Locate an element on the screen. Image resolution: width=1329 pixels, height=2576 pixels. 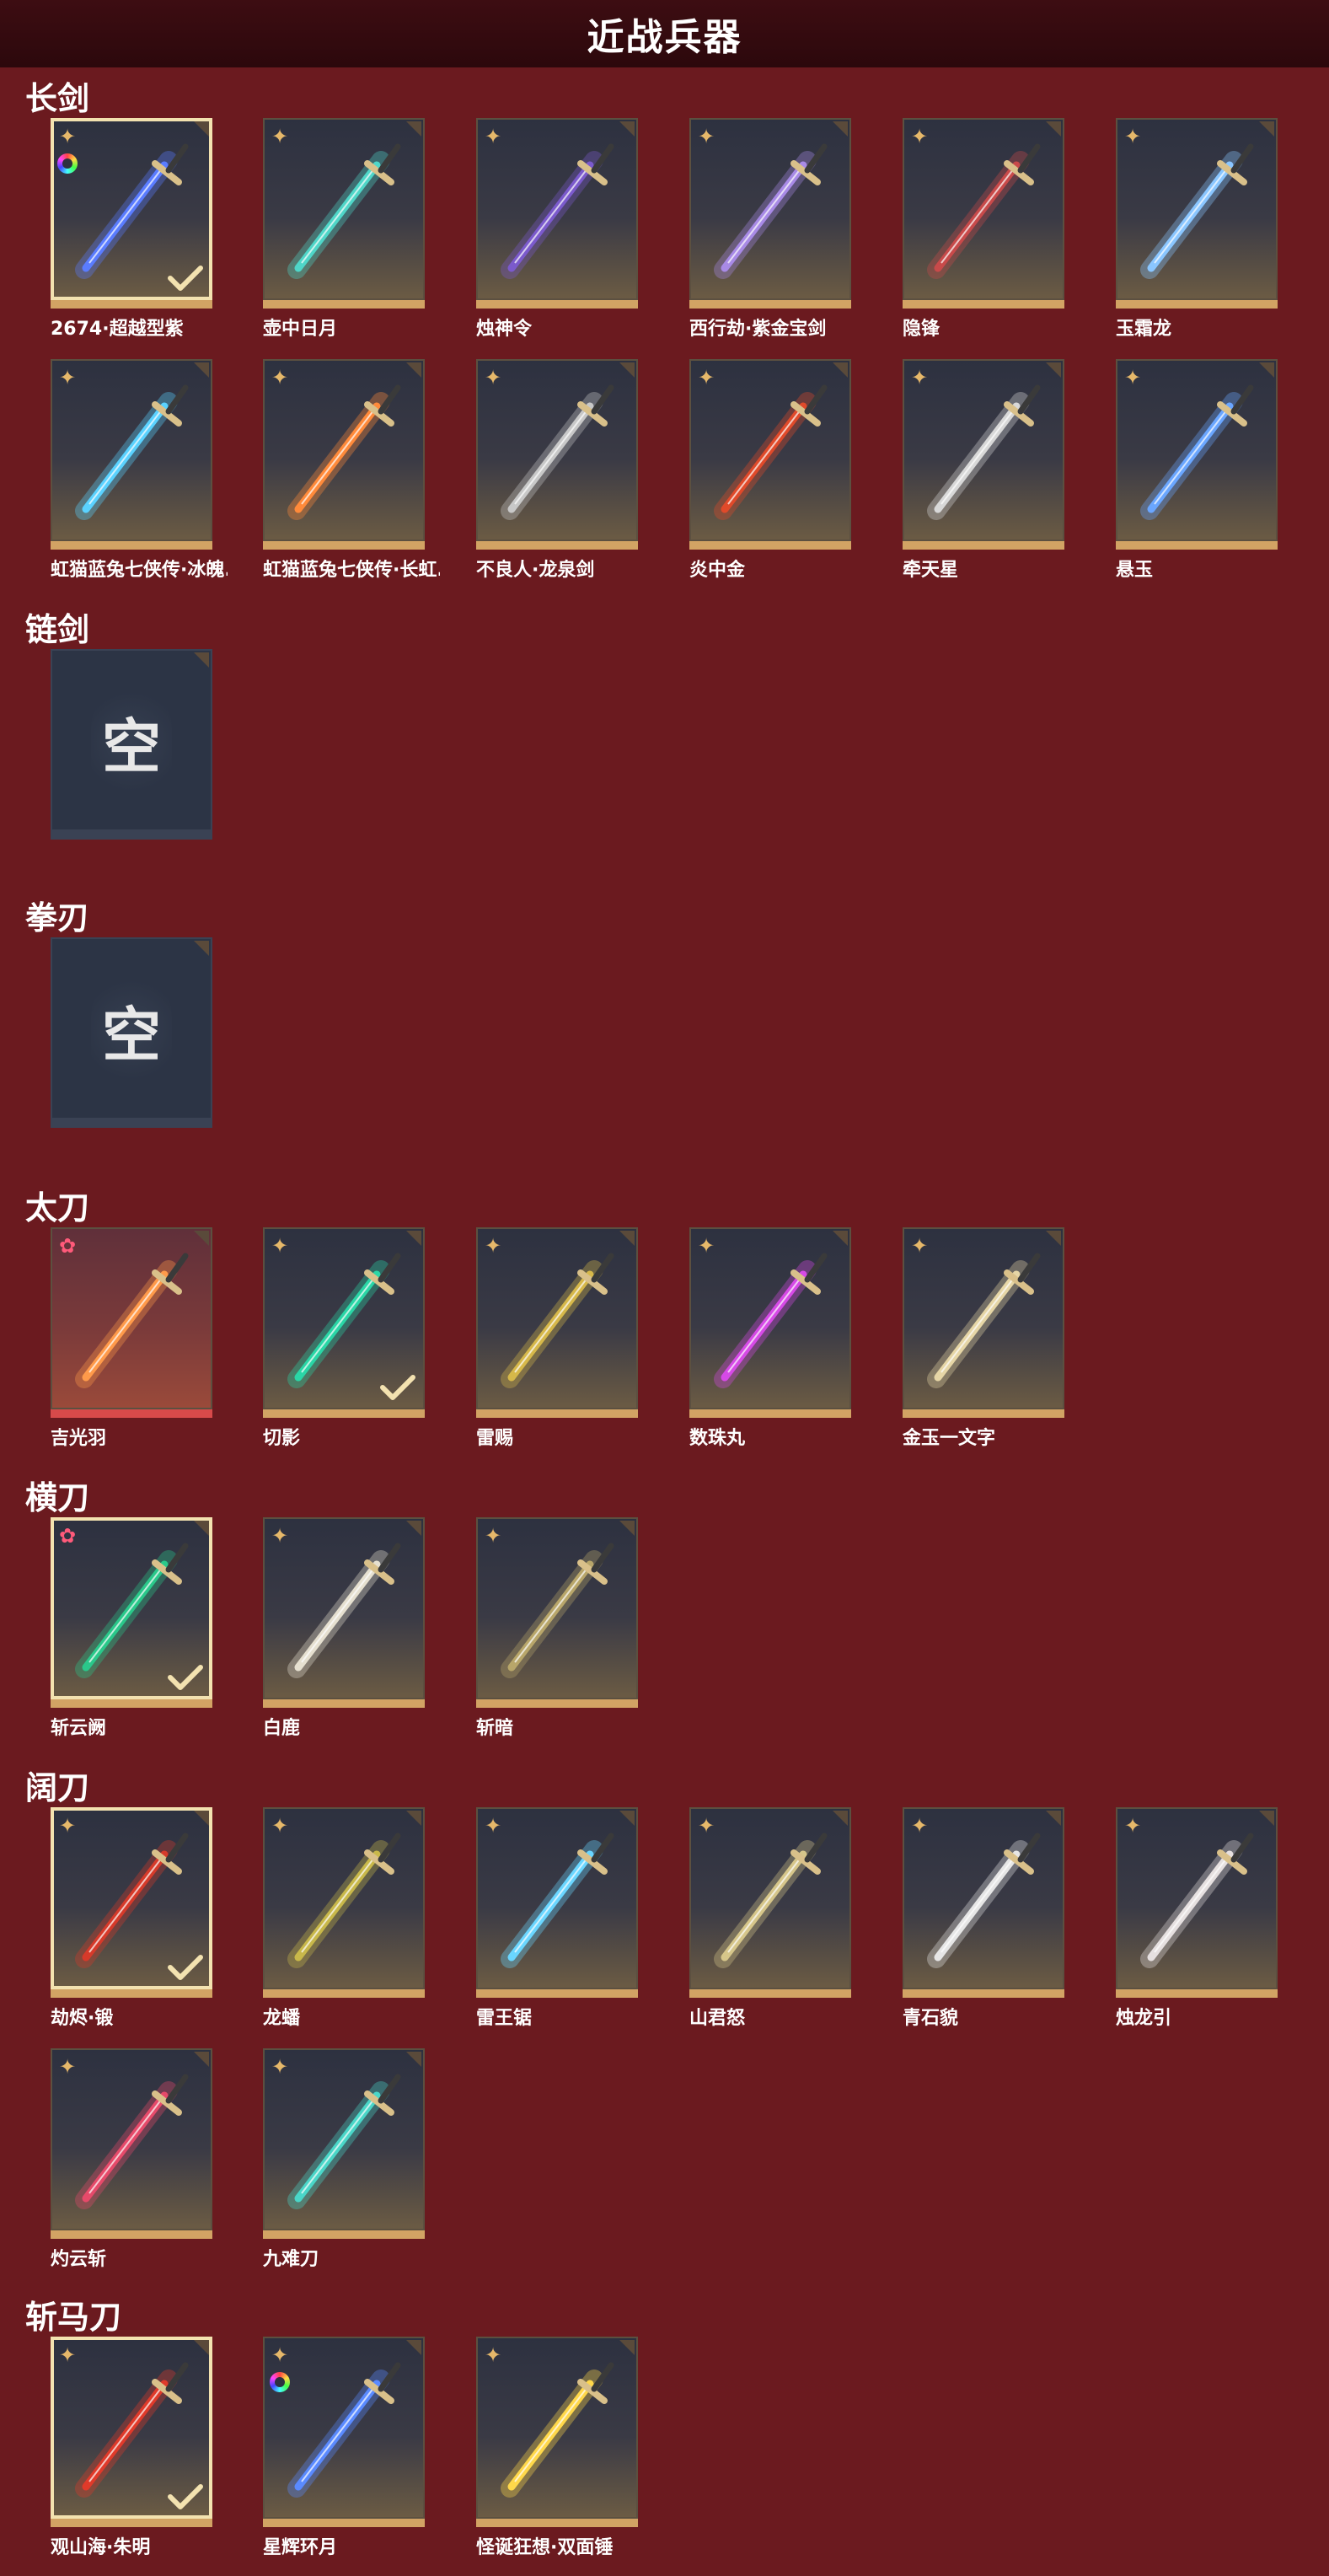
weapon-card-z1: ✦ 观山海·朱明 is located at coordinates (132, 2447).